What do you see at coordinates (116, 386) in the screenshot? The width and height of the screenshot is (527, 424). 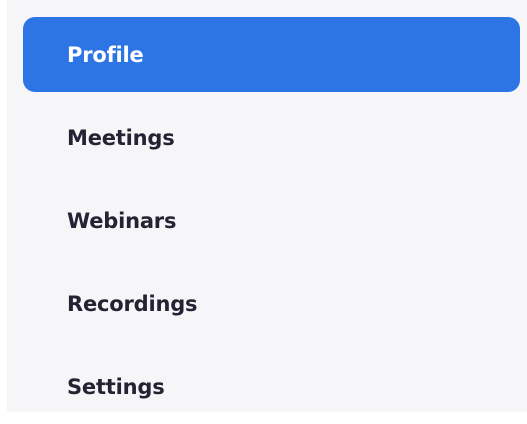 I see `sidebar-item-label: Settings` at bounding box center [116, 386].